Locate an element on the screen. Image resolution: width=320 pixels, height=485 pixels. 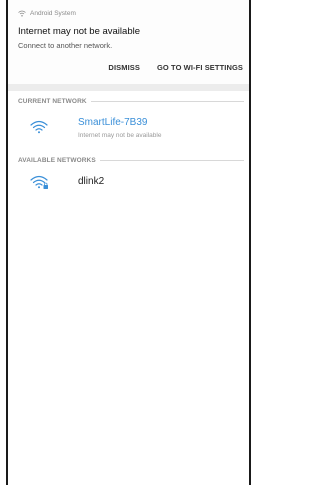
network-name: dlink2 is located at coordinates (91, 181).